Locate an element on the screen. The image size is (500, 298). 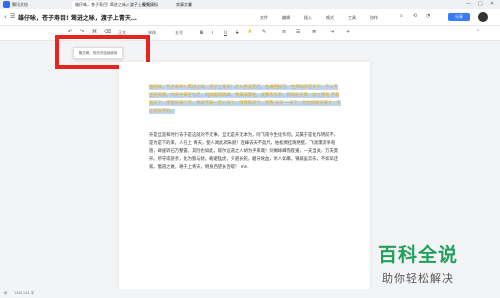
menu-collab: 协作 is located at coordinates (374, 18).